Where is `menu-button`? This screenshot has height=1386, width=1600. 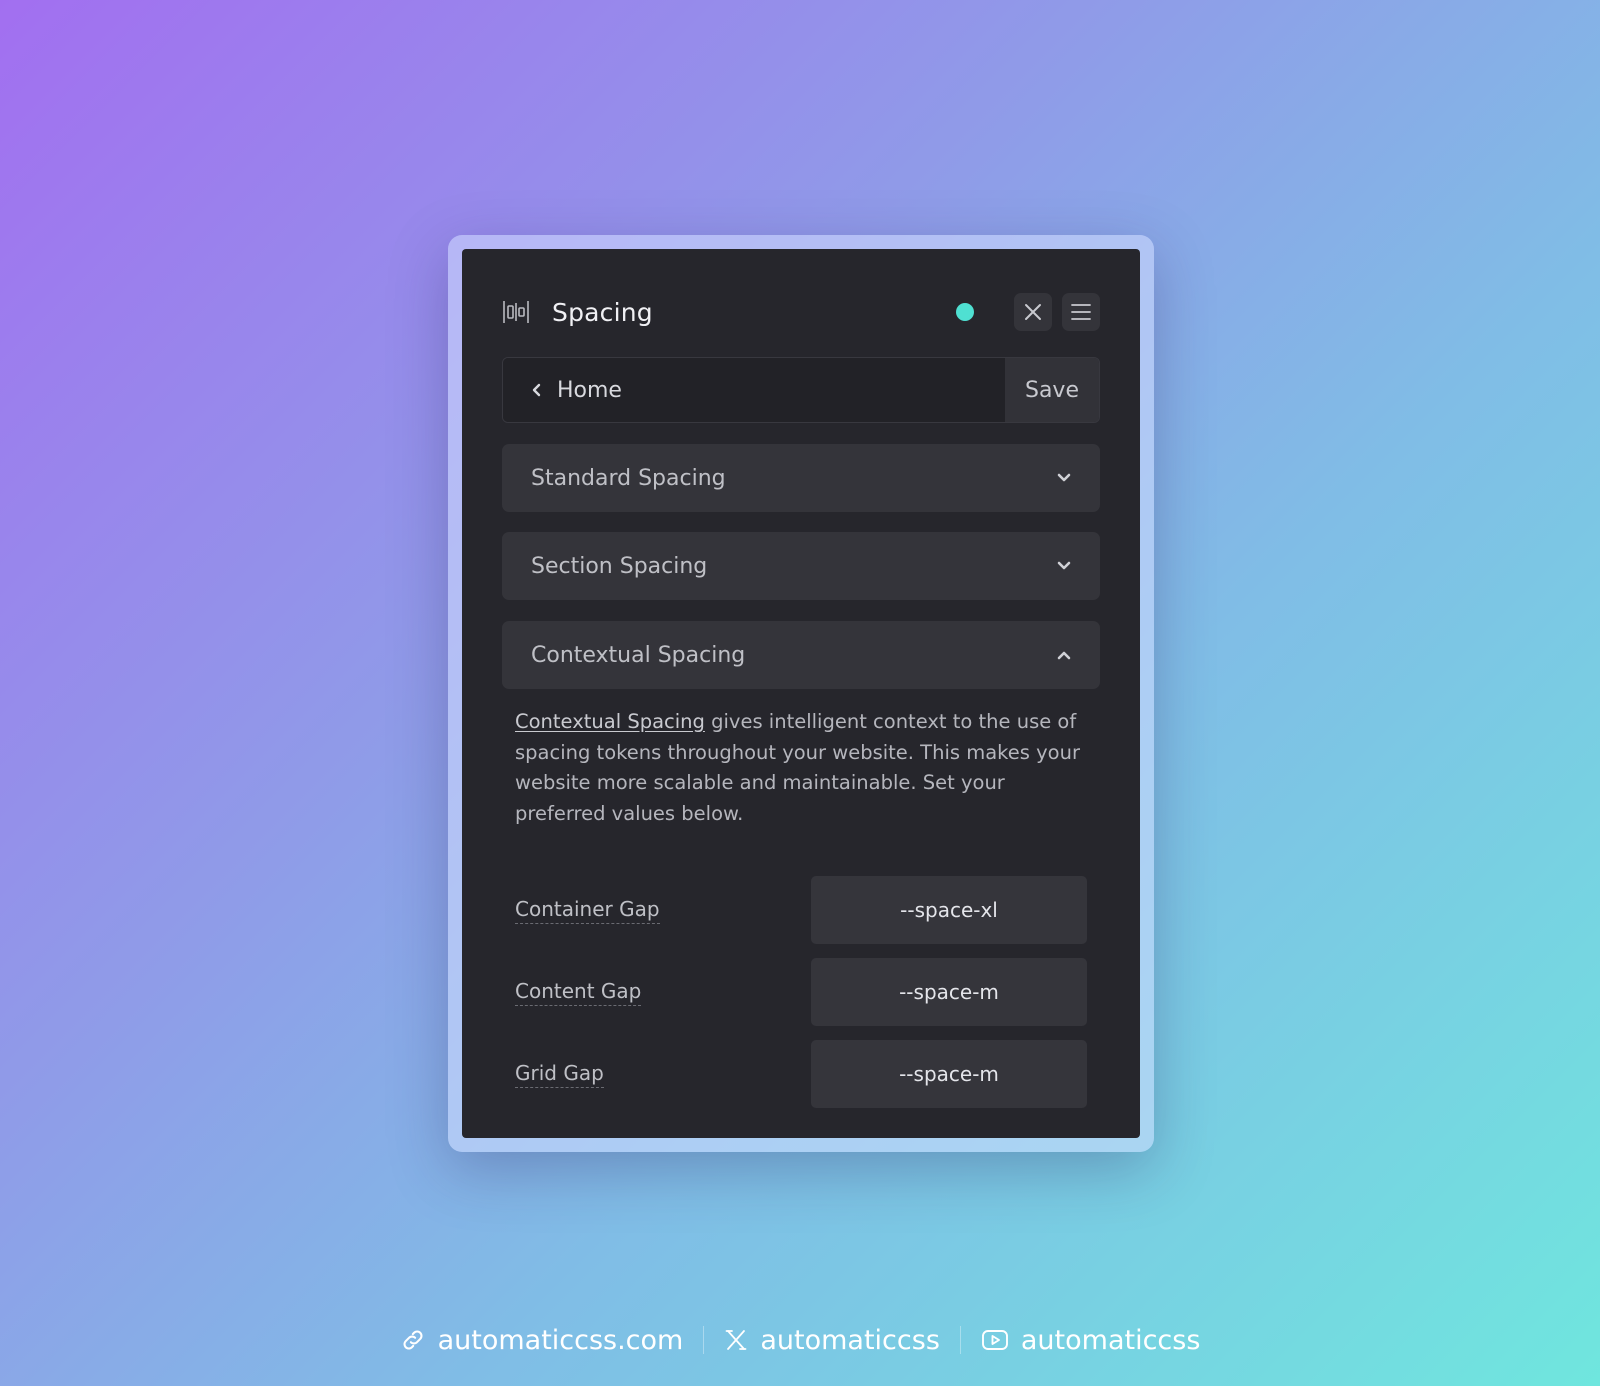
menu-button is located at coordinates (1081, 312).